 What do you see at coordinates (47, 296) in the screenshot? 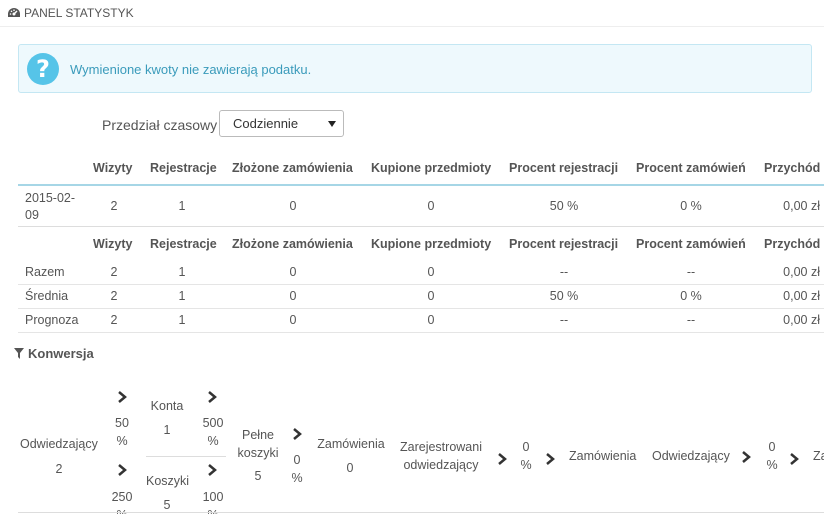
I see `row-label: Średnia` at bounding box center [47, 296].